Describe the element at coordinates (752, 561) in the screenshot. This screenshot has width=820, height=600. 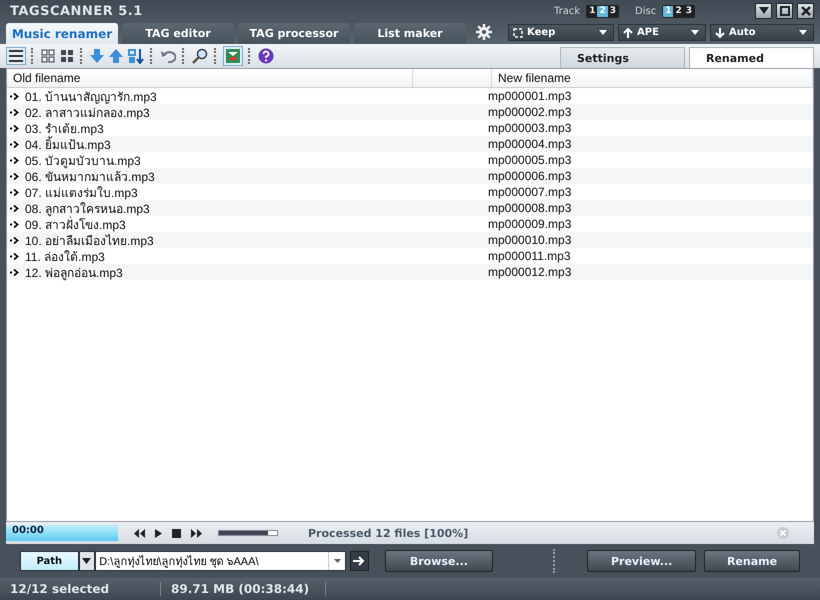
I see `rename-button: Rename` at that location.